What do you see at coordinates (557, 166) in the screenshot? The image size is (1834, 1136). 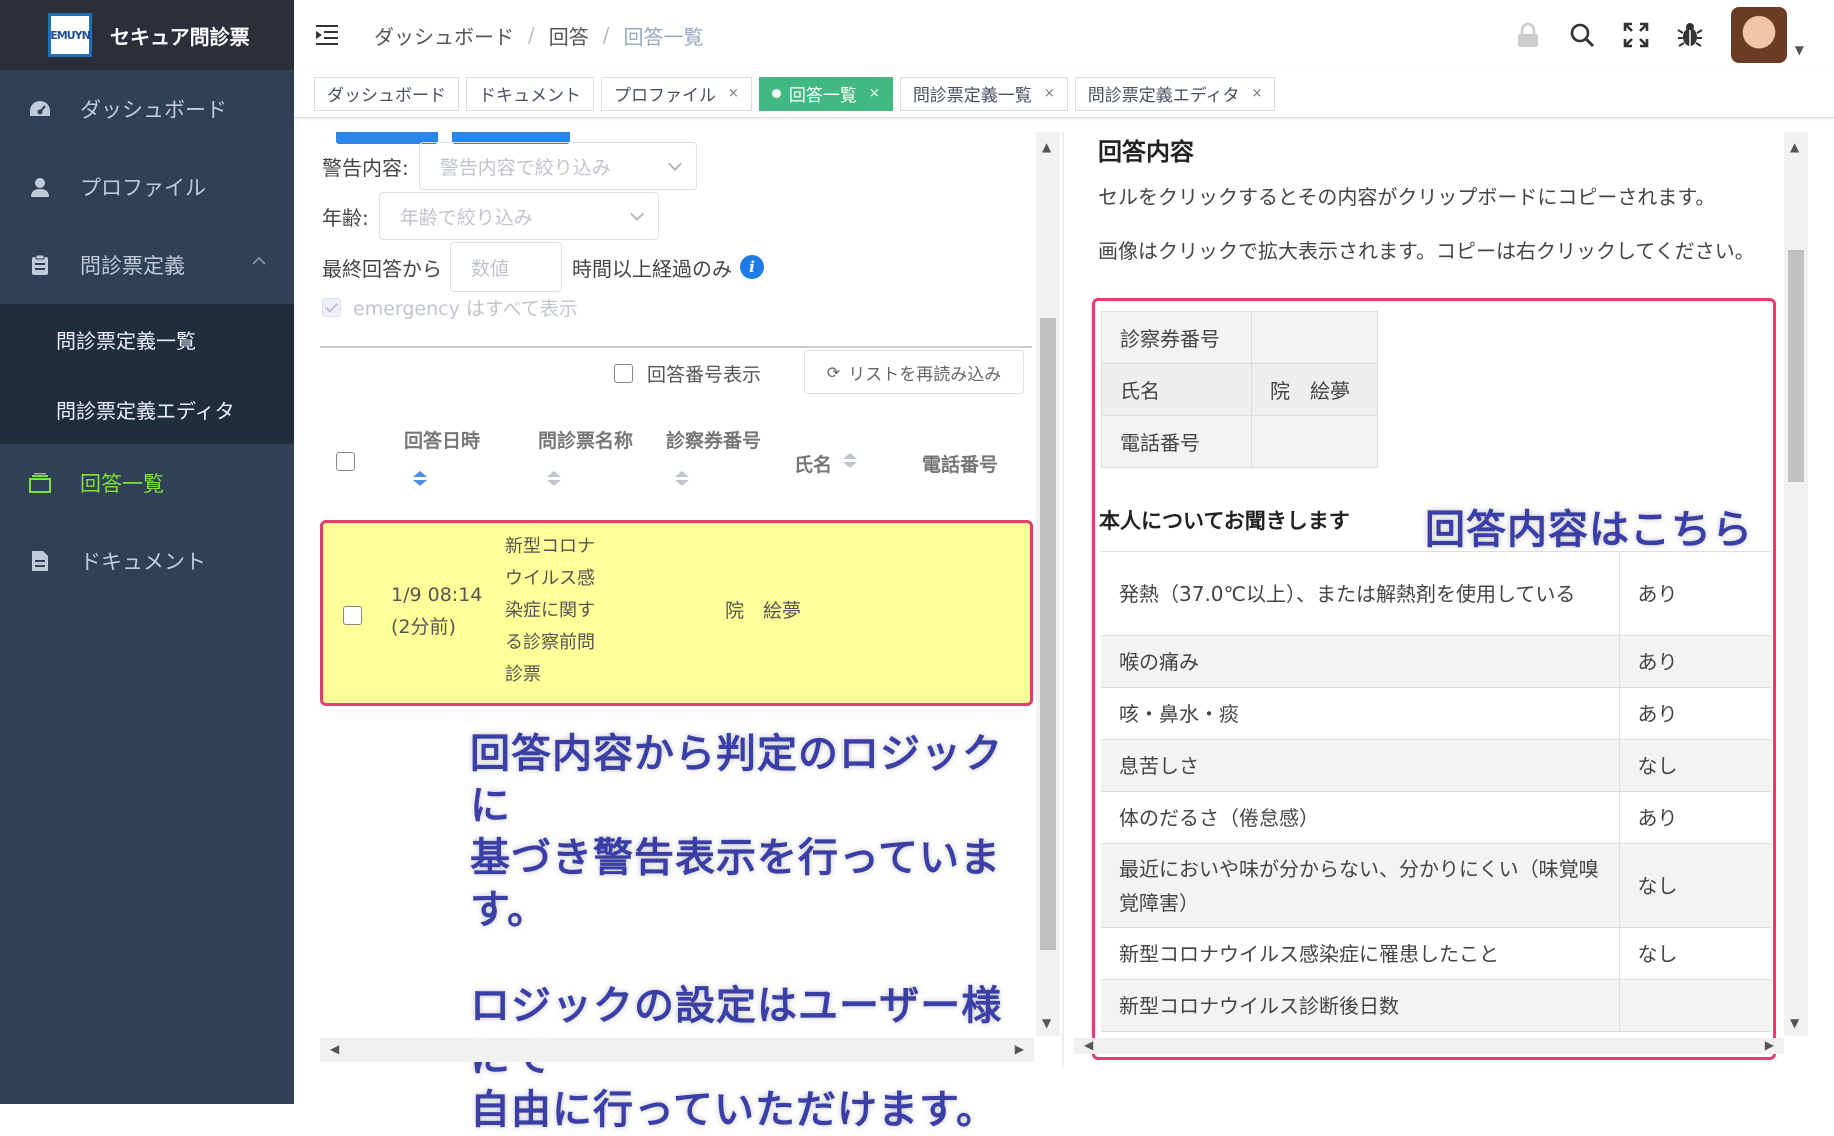 I see `warning-filter-select: 警告内容で絞り込み` at bounding box center [557, 166].